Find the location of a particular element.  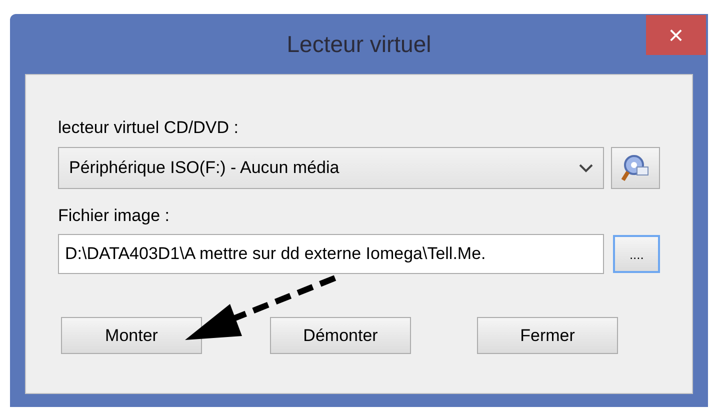

image-path-field: D:\DATA403D1\A mettre sur dd externe Iomega\Tell.Me. is located at coordinates (331, 254).